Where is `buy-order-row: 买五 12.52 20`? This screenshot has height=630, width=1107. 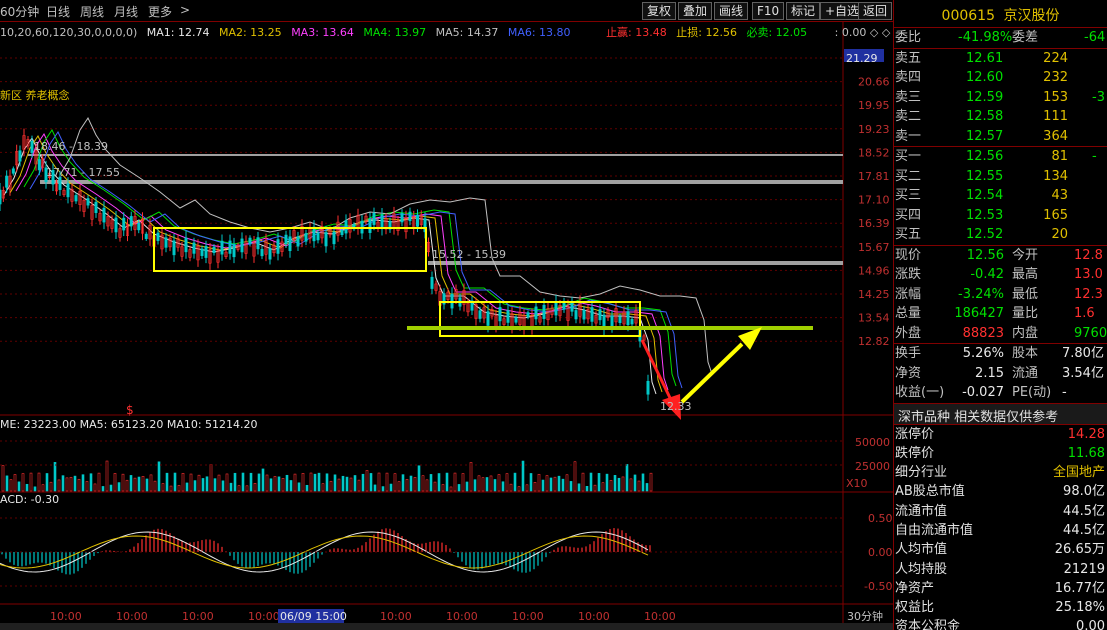 buy-order-row: 买五 12.52 20 is located at coordinates (981, 234).